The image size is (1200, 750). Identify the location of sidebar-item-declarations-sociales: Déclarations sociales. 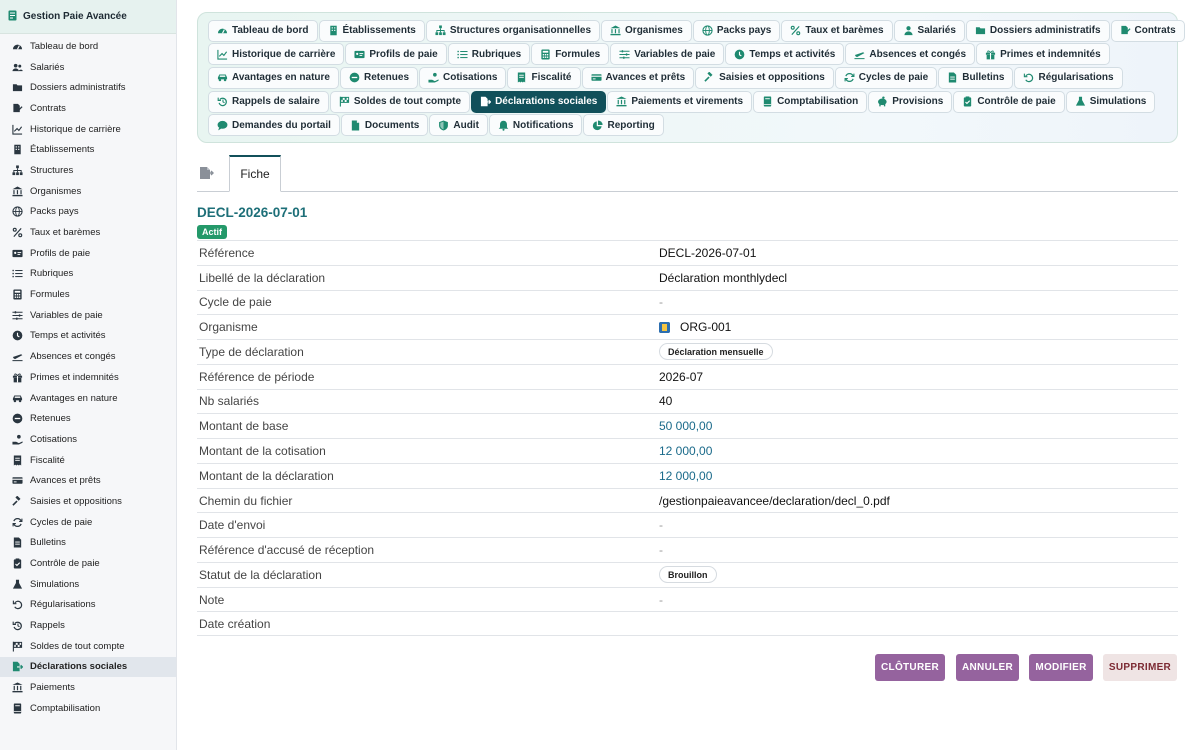
(88, 667).